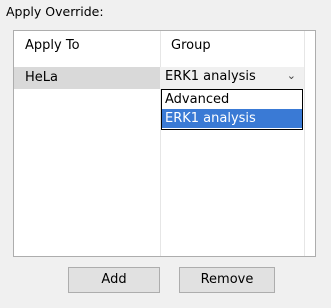 This screenshot has height=308, width=331. What do you see at coordinates (41, 77) in the screenshot?
I see `apply-to-cell: HeLa` at bounding box center [41, 77].